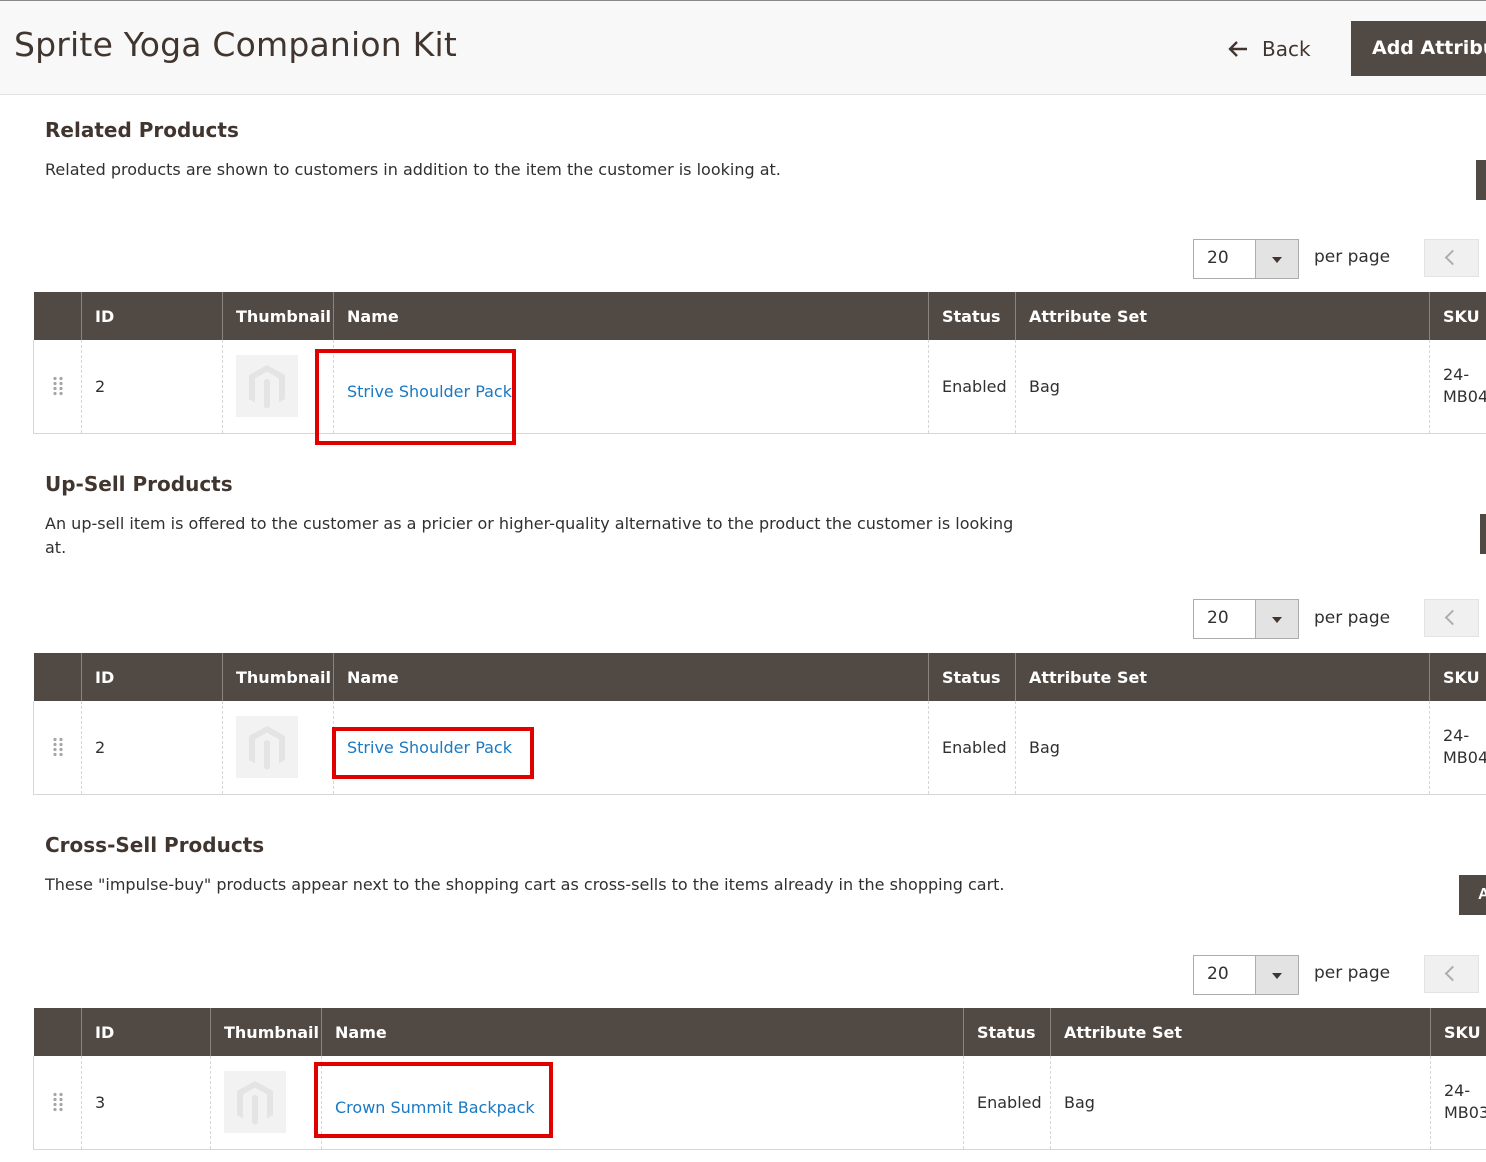 The width and height of the screenshot is (1486, 1162). What do you see at coordinates (146, 1103) in the screenshot?
I see `id-cell: 3` at bounding box center [146, 1103].